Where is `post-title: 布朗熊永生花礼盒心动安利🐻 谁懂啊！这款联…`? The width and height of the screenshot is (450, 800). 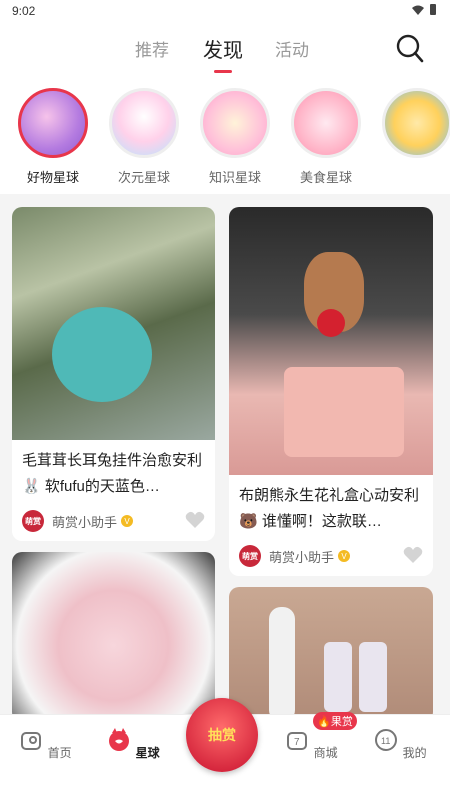 post-title: 布朗熊永生花礼盒心动安利🐻 谁懂啊！这款联… is located at coordinates (329, 508).